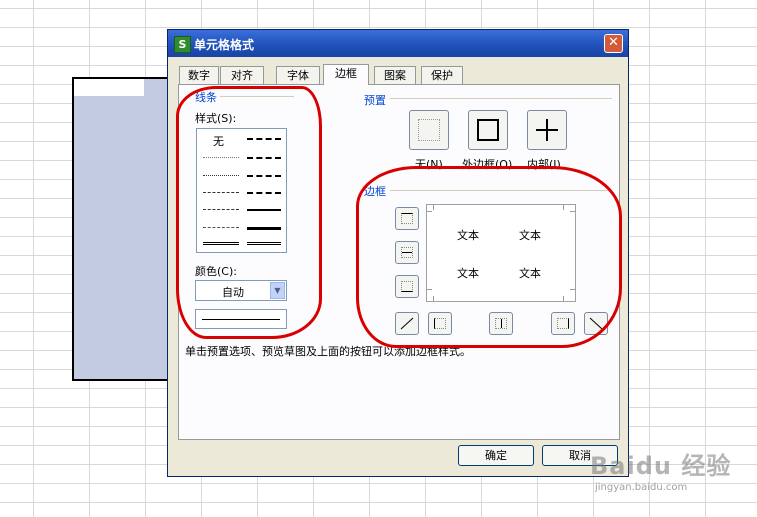  I want to click on presets-group-title: 预置, so click(375, 100).